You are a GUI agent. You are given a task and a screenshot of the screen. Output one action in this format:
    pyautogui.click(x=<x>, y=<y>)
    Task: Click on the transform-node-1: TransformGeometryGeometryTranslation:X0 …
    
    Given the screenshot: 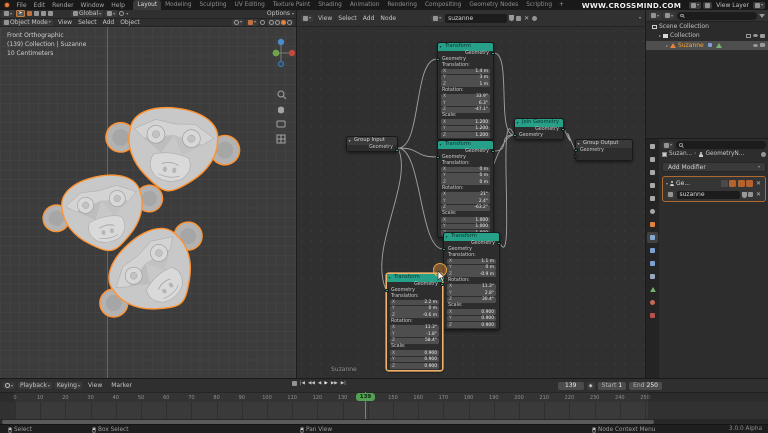 What is the action you would take?
    pyautogui.click(x=465, y=189)
    